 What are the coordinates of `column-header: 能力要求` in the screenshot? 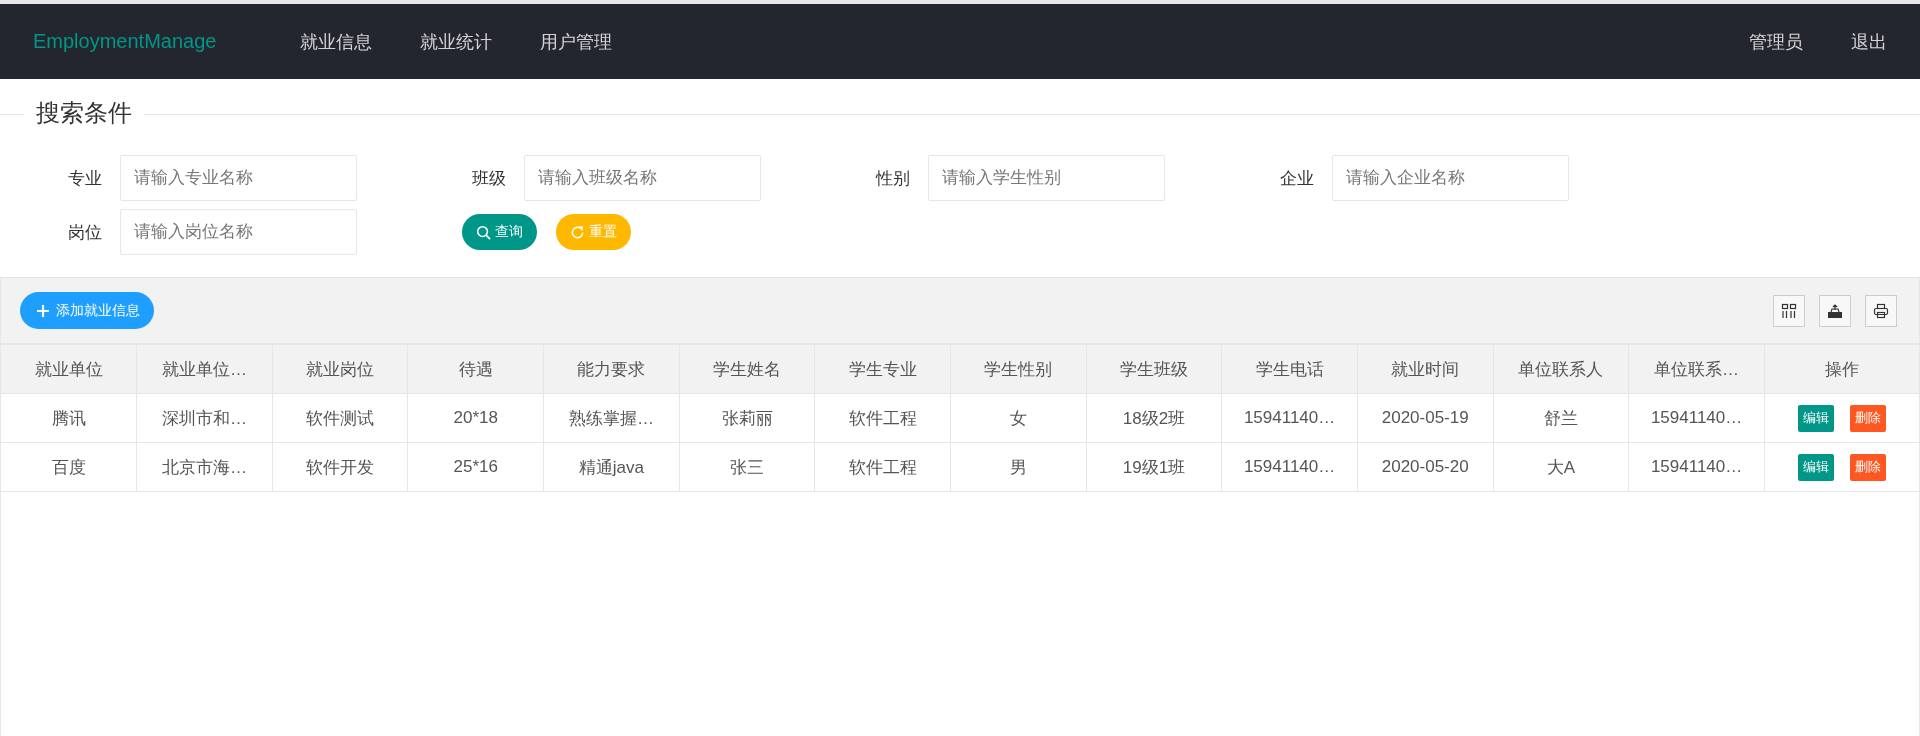 It's located at (611, 369).